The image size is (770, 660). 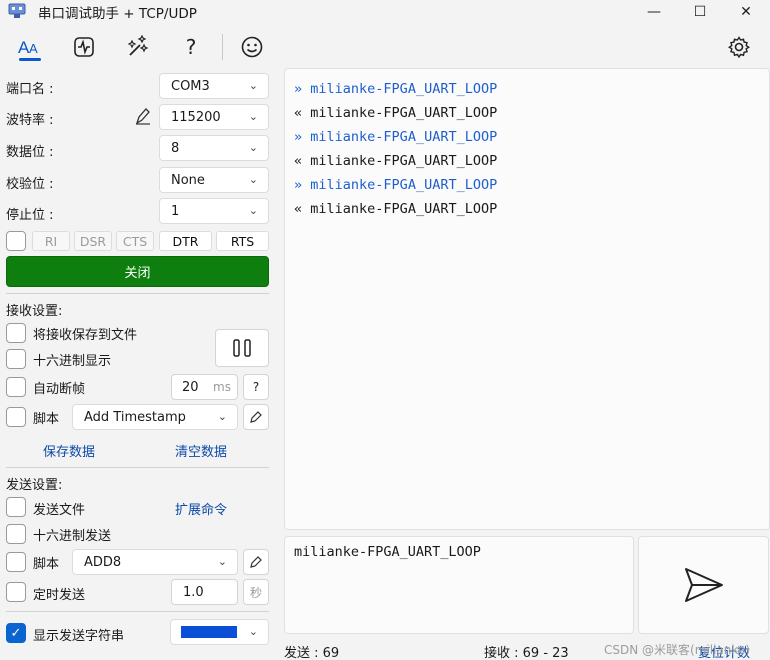 I want to click on hex-display-checkbox, so click(x=16, y=359).